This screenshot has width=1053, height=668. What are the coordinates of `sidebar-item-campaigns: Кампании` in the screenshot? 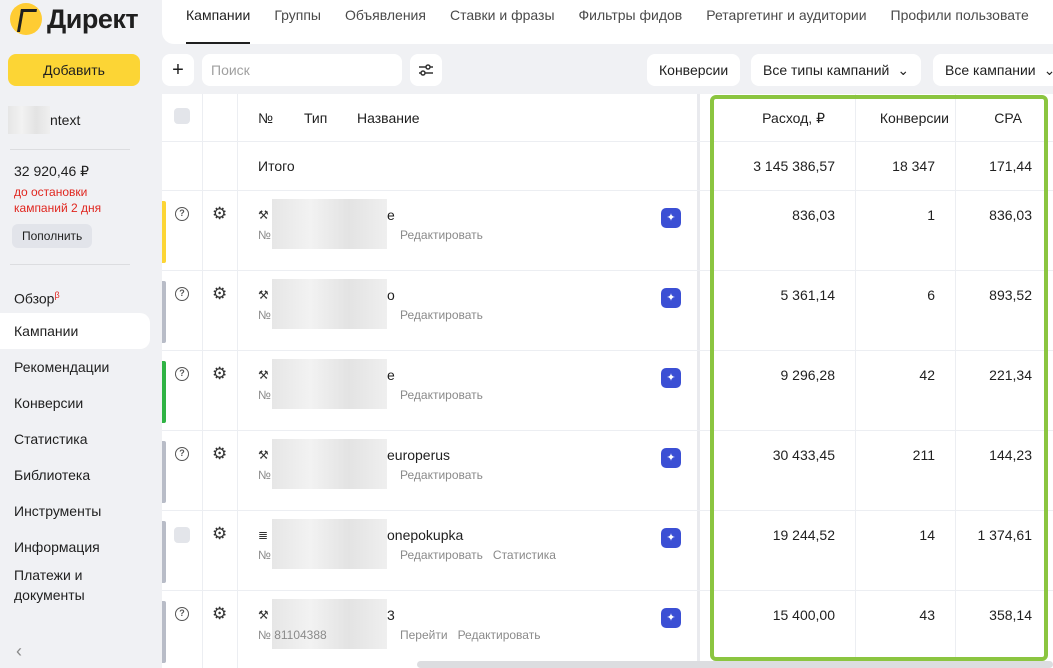 It's located at (75, 331).